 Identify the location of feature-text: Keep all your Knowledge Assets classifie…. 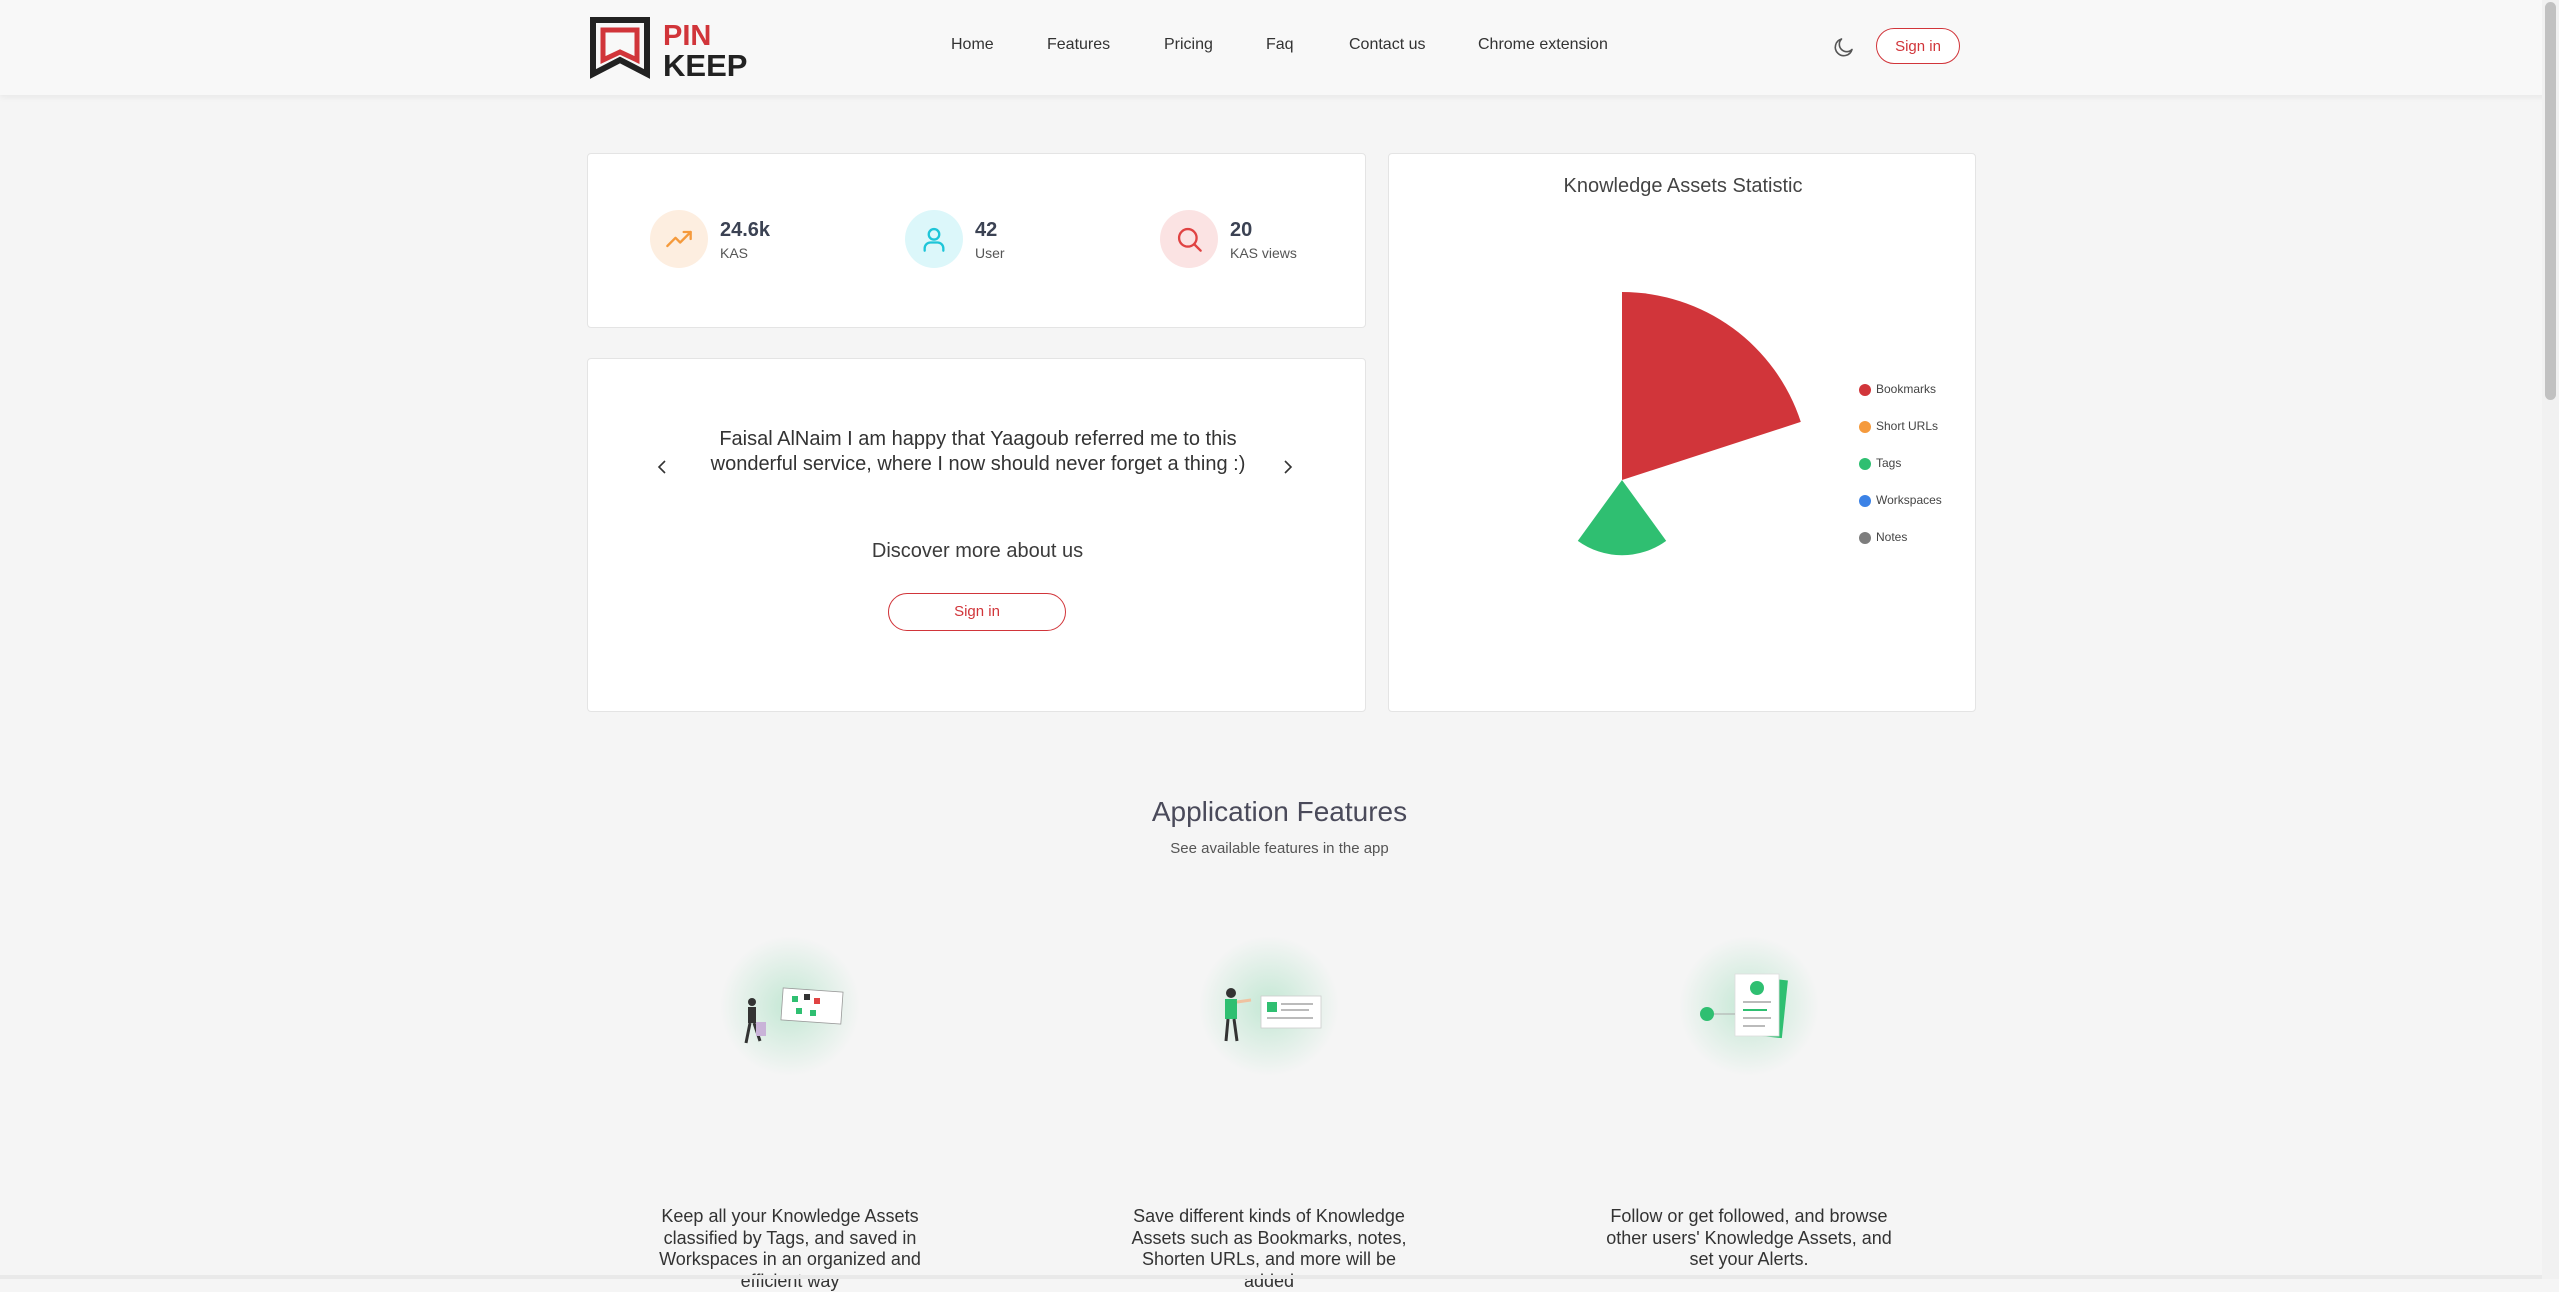
(790, 1248).